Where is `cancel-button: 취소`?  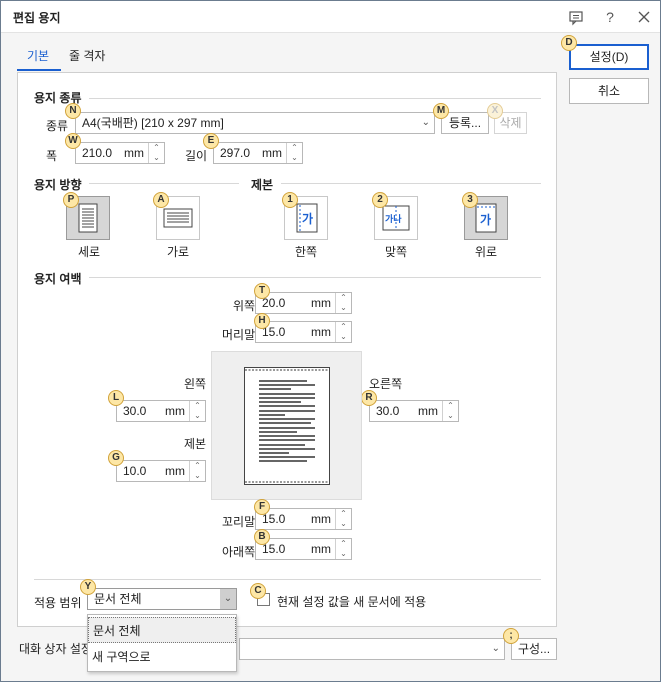
cancel-button: 취소 is located at coordinates (609, 91).